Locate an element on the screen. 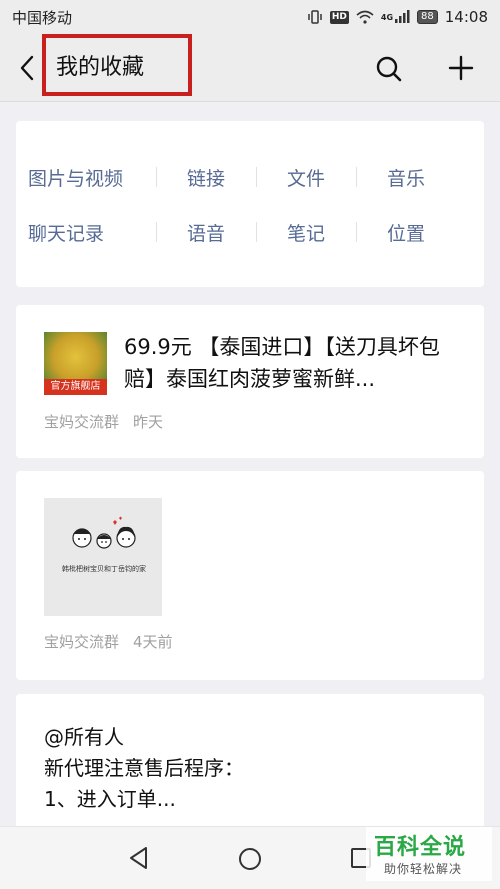 Image resolution: width=500 pixels, height=889 pixels. title-highlight-box: 我的收藏 is located at coordinates (117, 65).